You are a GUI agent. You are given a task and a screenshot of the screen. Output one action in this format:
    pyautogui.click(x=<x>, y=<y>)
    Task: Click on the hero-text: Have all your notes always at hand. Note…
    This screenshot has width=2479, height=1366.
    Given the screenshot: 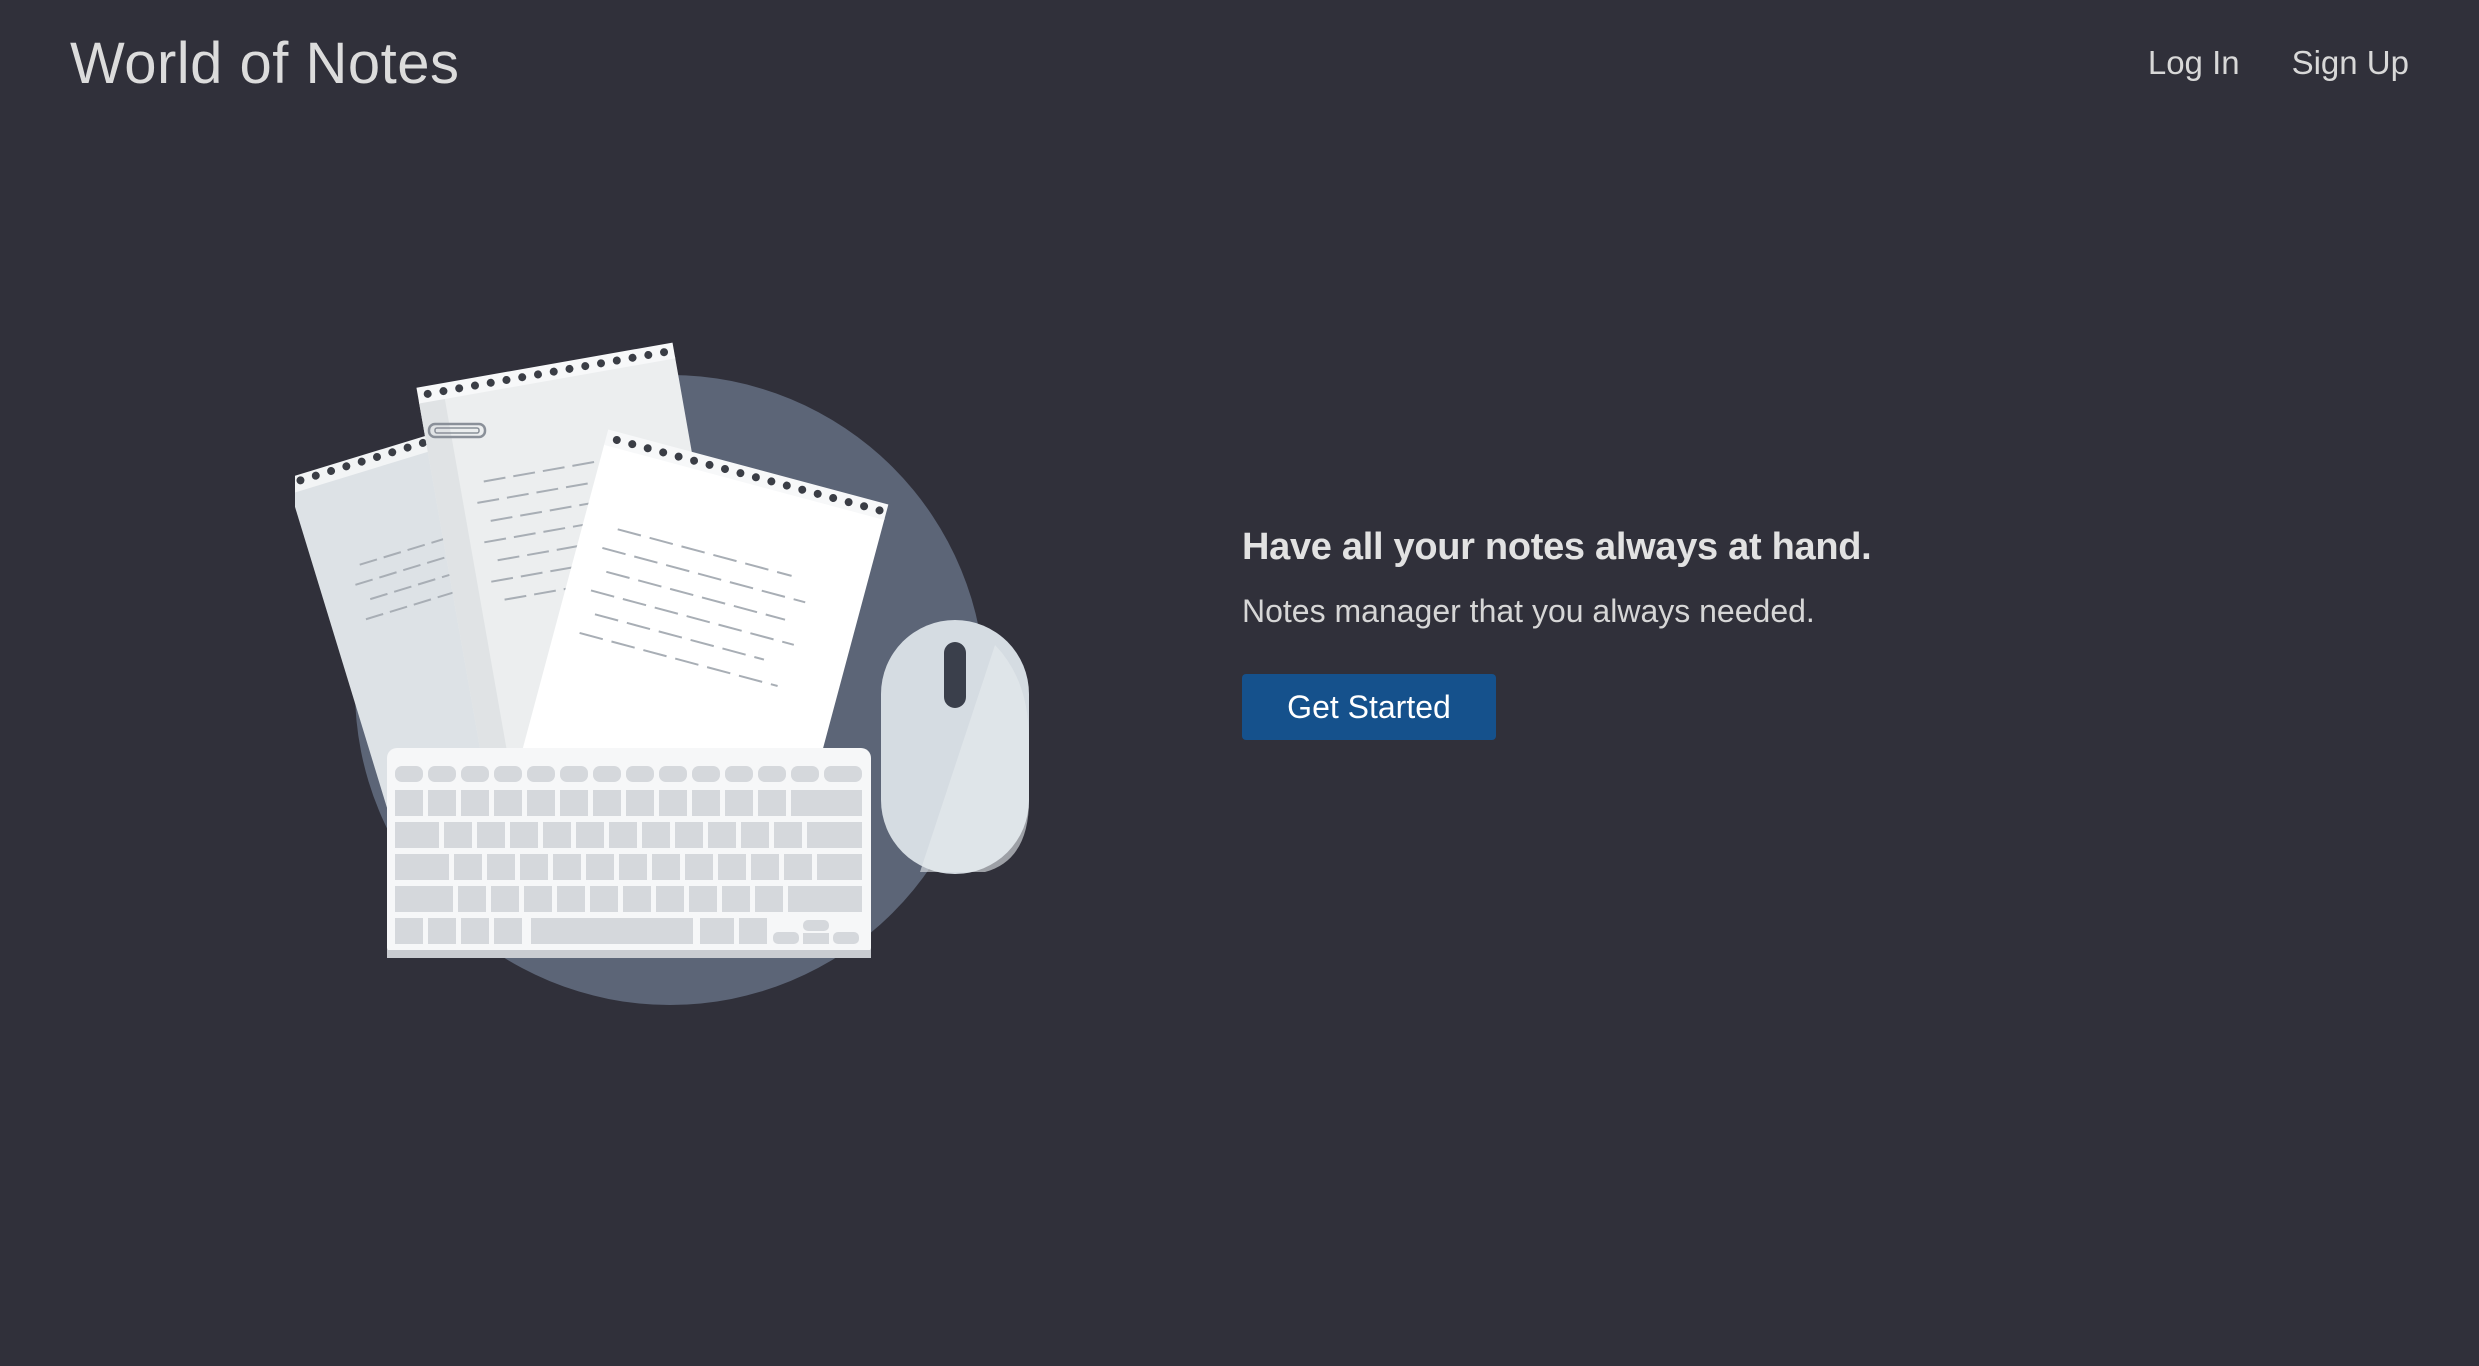 What is the action you would take?
    pyautogui.click(x=1692, y=633)
    